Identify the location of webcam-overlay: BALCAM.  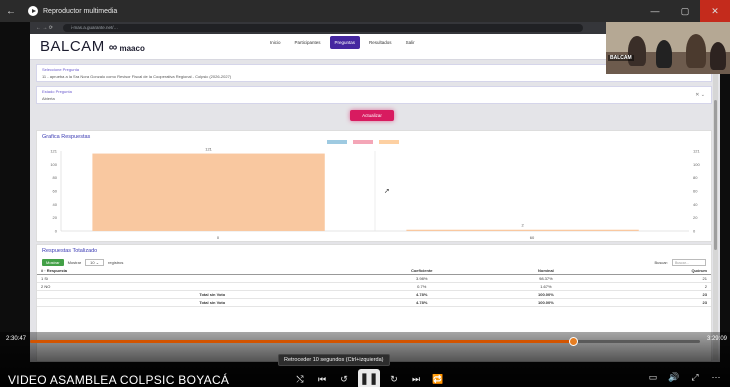
(668, 48).